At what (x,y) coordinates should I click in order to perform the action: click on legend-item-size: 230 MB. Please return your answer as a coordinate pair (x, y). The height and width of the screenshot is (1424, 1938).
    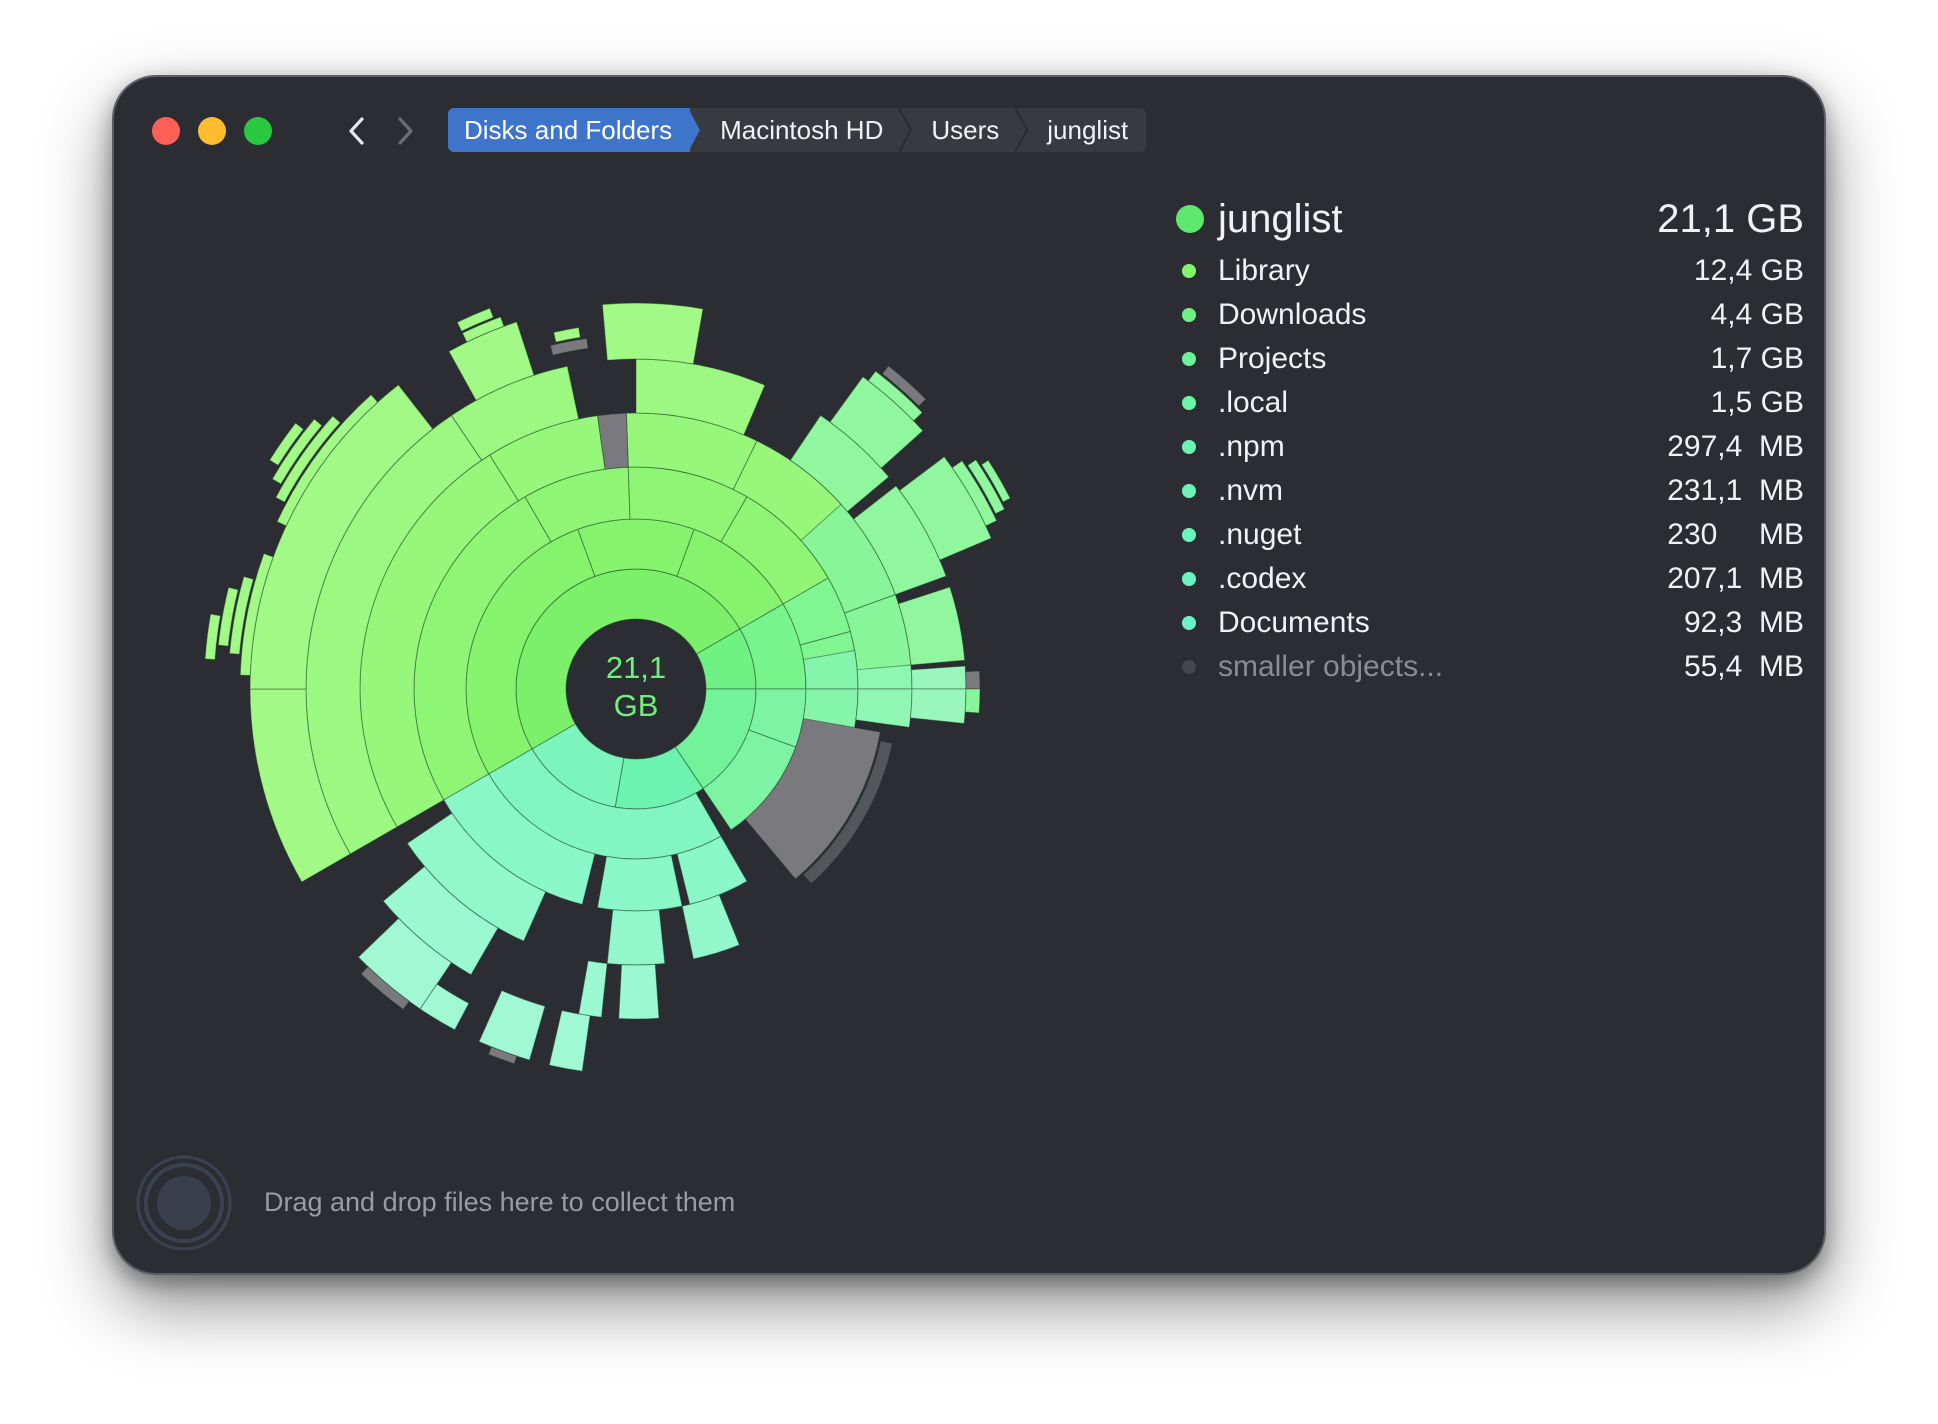
    Looking at the image, I should click on (1735, 534).